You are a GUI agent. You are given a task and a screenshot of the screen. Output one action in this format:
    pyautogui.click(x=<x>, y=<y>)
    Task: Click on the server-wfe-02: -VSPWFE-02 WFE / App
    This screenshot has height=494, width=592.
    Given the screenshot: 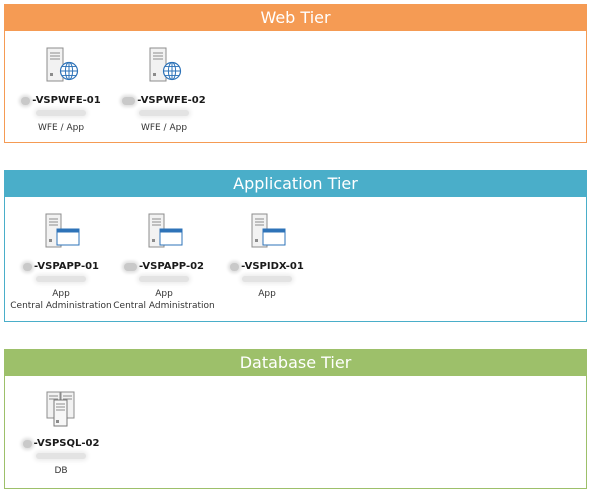 What is the action you would take?
    pyautogui.click(x=164, y=89)
    